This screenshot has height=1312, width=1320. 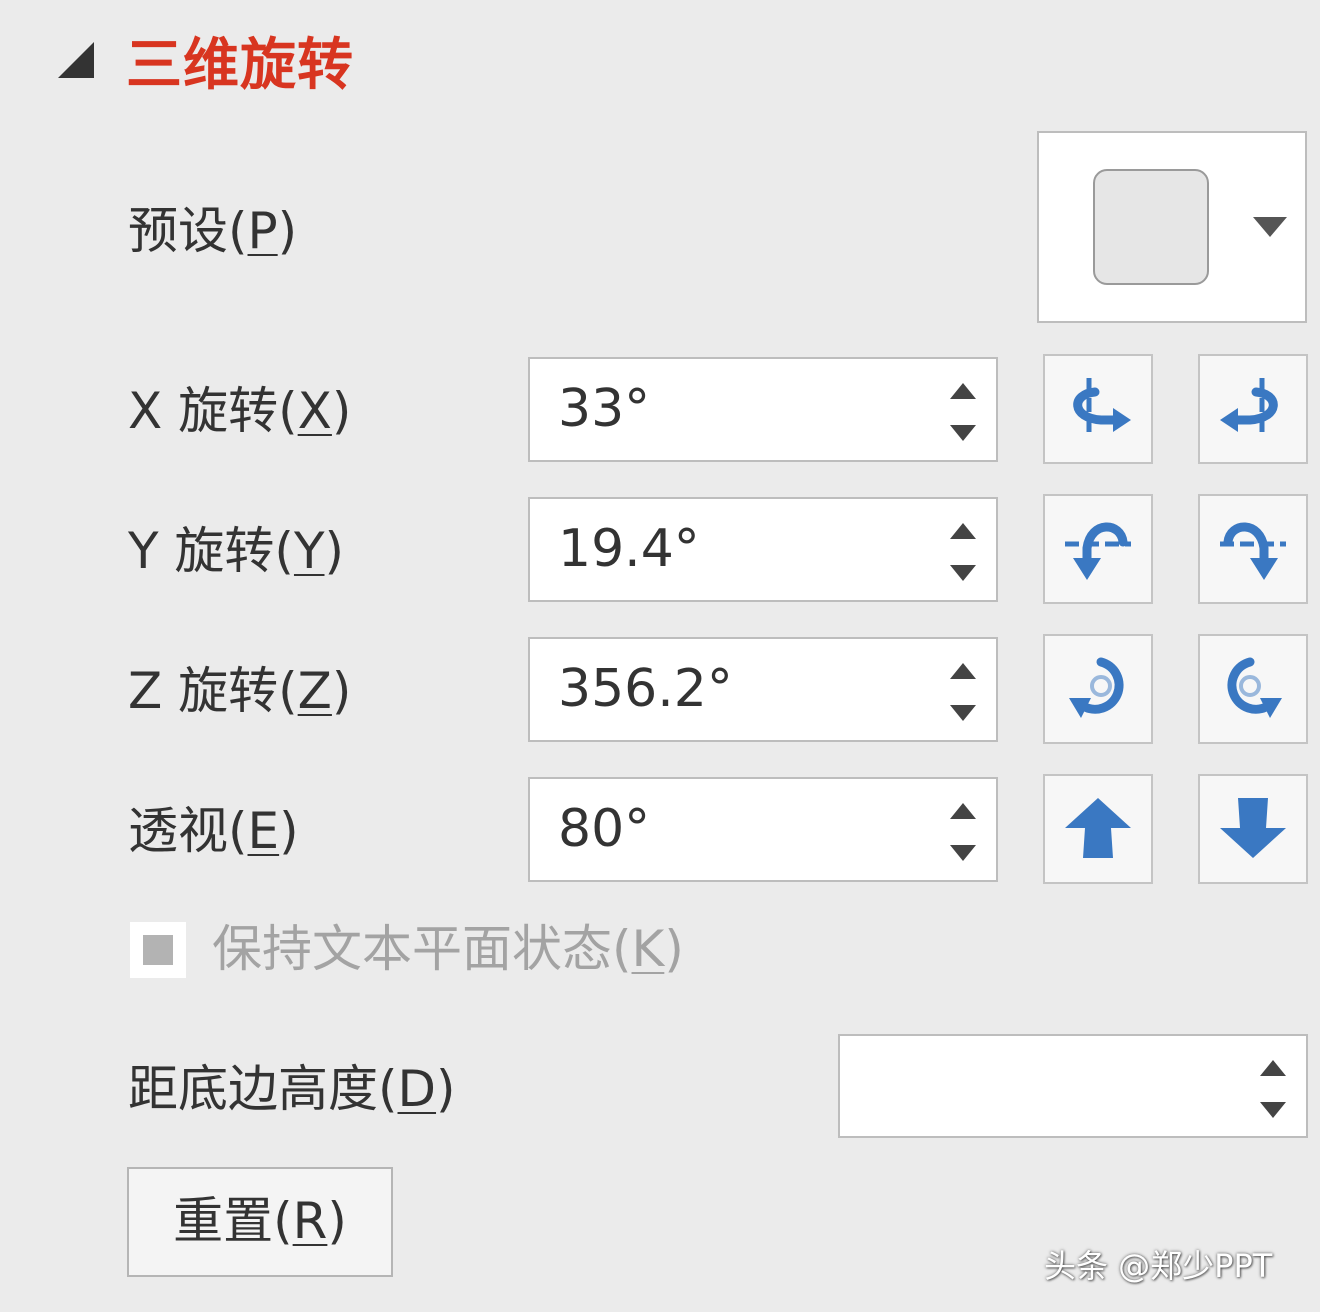 What do you see at coordinates (213, 831) in the screenshot?
I see `perspective-label: 透视(E)` at bounding box center [213, 831].